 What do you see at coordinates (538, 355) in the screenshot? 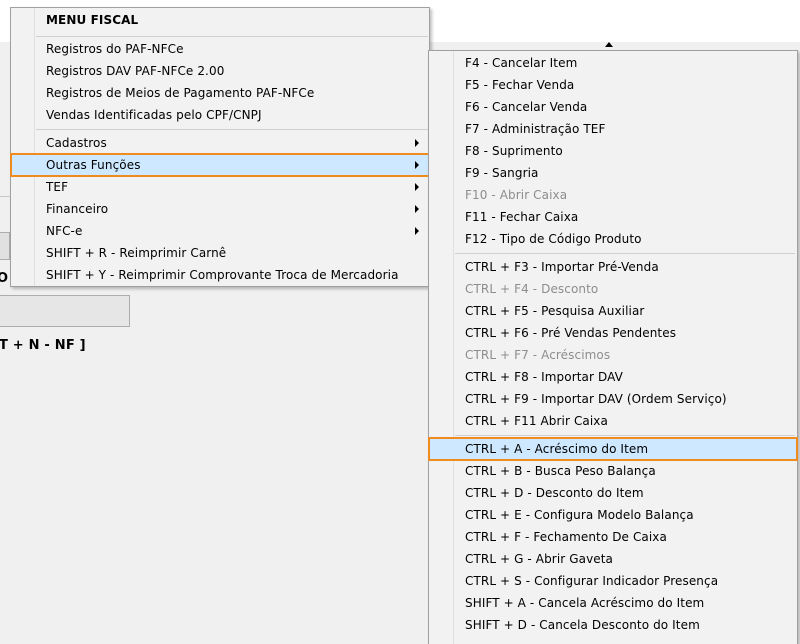
I see `menu-item-label: CTRL + F7 - Acréscimos` at bounding box center [538, 355].